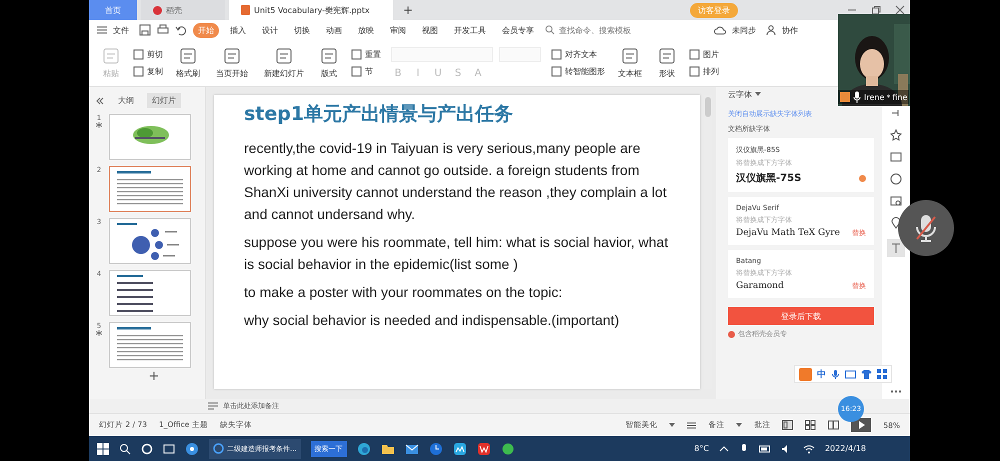 The height and width of the screenshot is (461, 1000). Describe the element at coordinates (398, 30) in the screenshot. I see `ribbon-tab: 审阅` at that location.